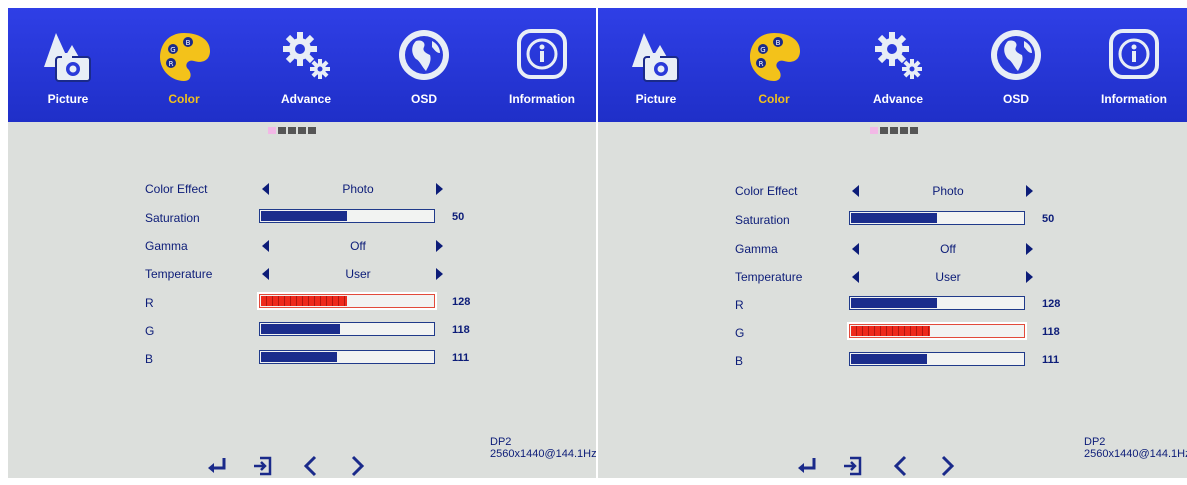 This screenshot has width=1187, height=485. I want to click on r-value: 128, so click(461, 302).